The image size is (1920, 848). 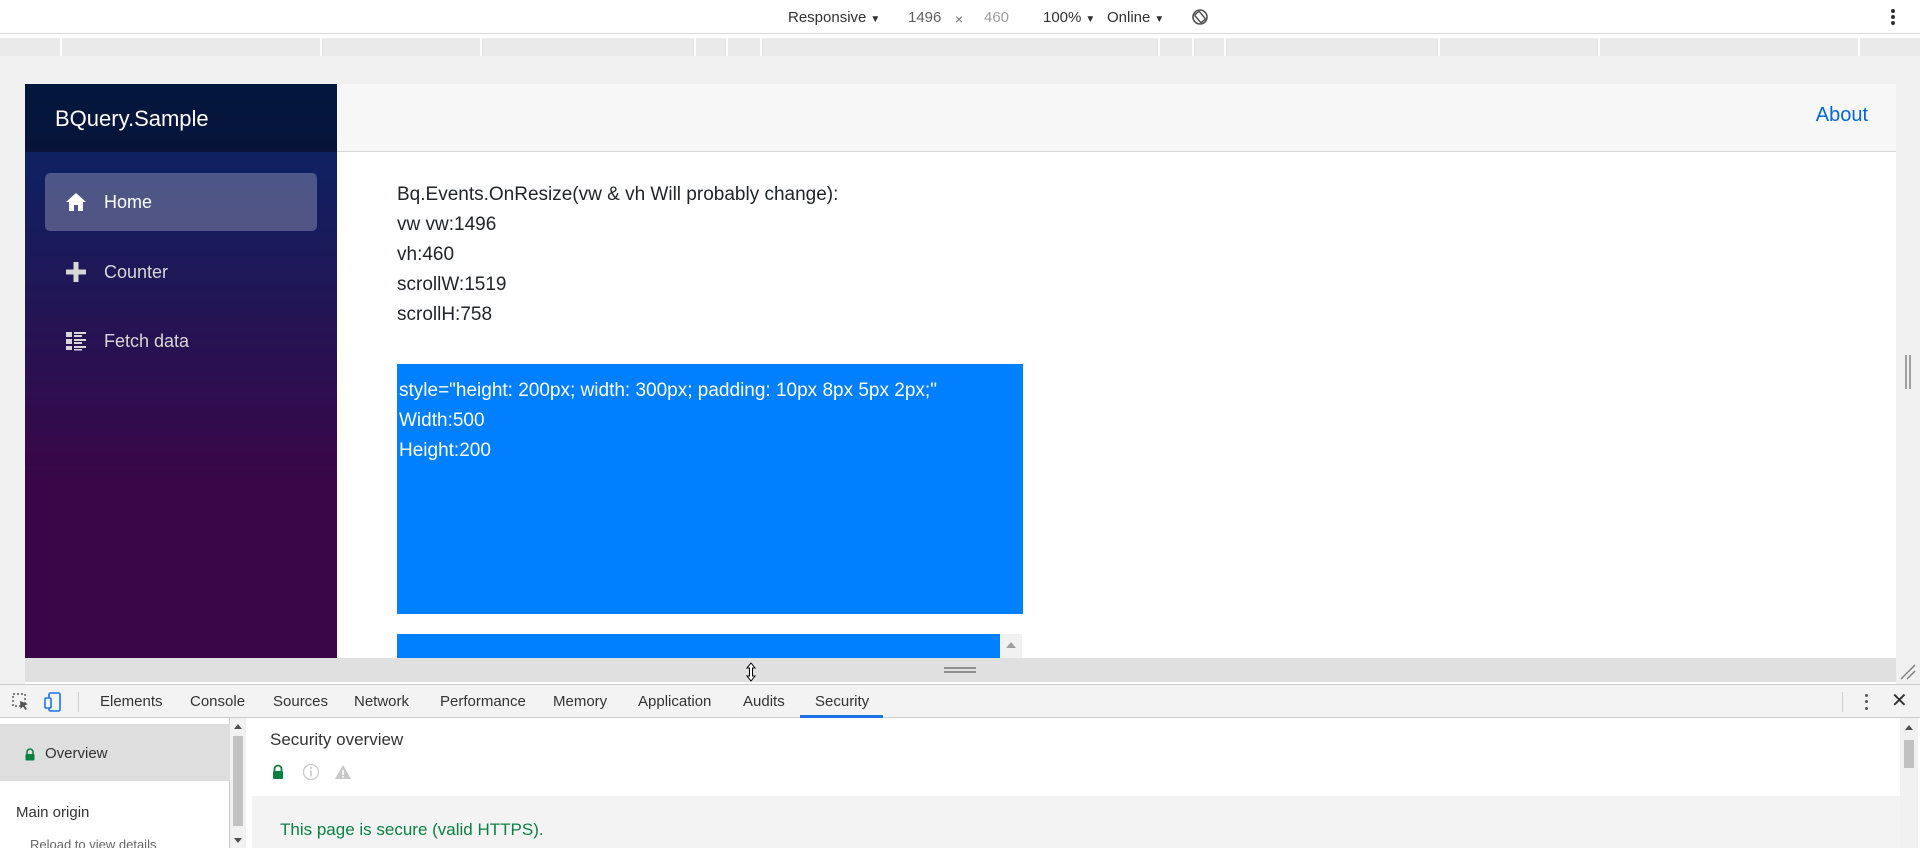 I want to click on sidebar-scrollbar, so click(x=238, y=783).